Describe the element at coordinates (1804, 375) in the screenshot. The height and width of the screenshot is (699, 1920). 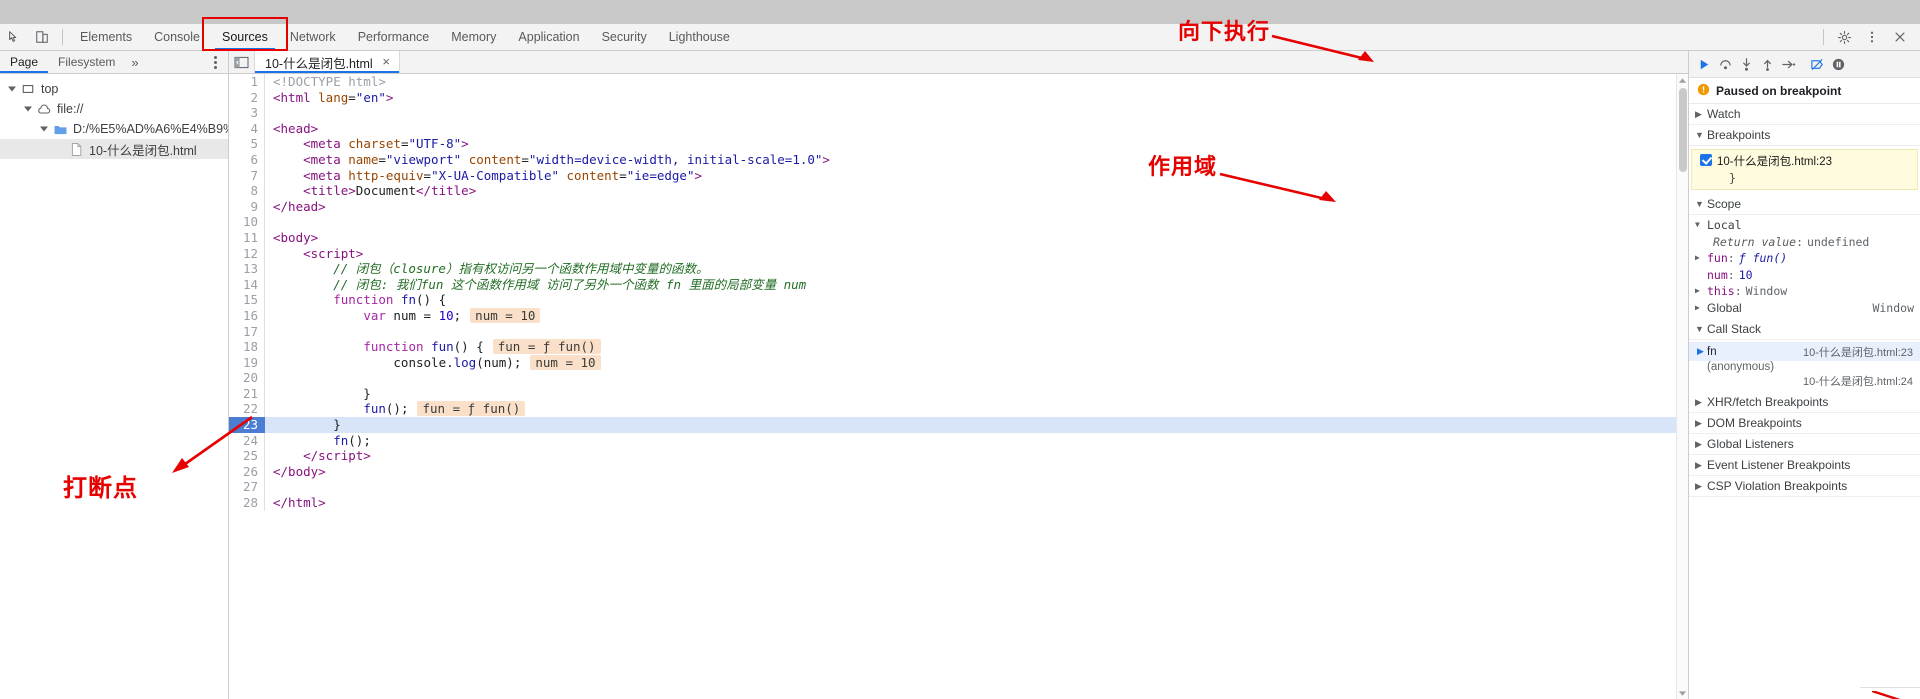
I see `call-stack-row: (anonymous) 10-什么是闭包.html:24` at that location.